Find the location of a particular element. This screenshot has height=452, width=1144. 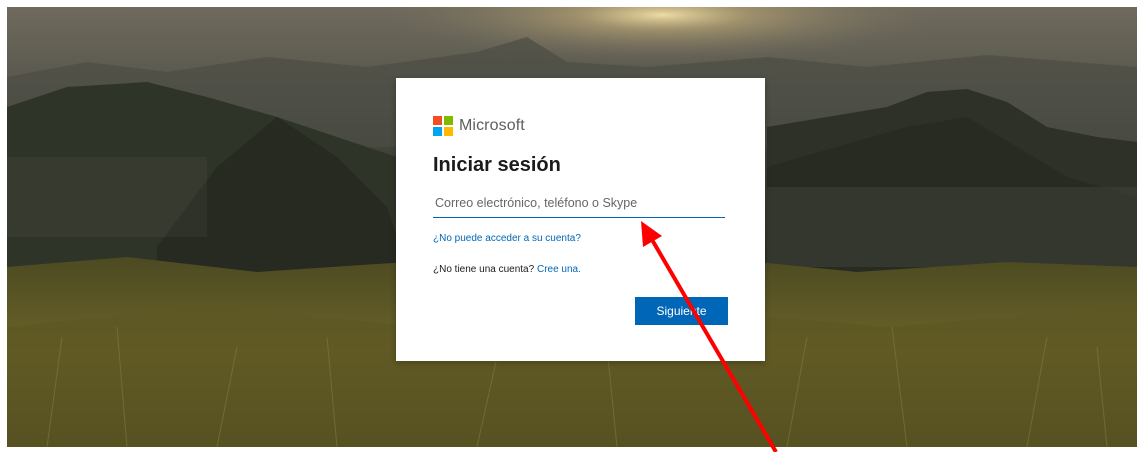

logo-square-blue is located at coordinates (437, 131).